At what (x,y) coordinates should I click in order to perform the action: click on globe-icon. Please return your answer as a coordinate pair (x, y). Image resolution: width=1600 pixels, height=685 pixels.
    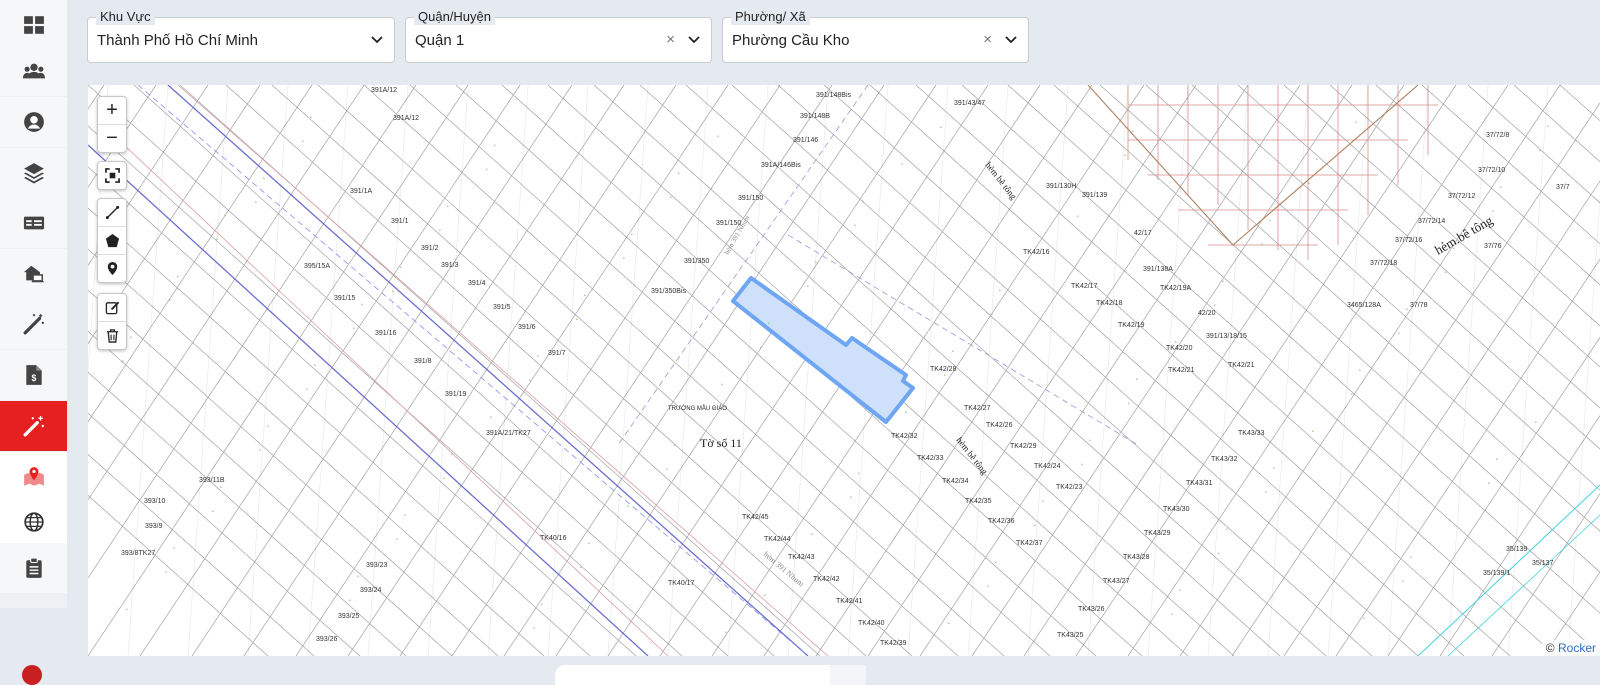
    Looking at the image, I should click on (33, 522).